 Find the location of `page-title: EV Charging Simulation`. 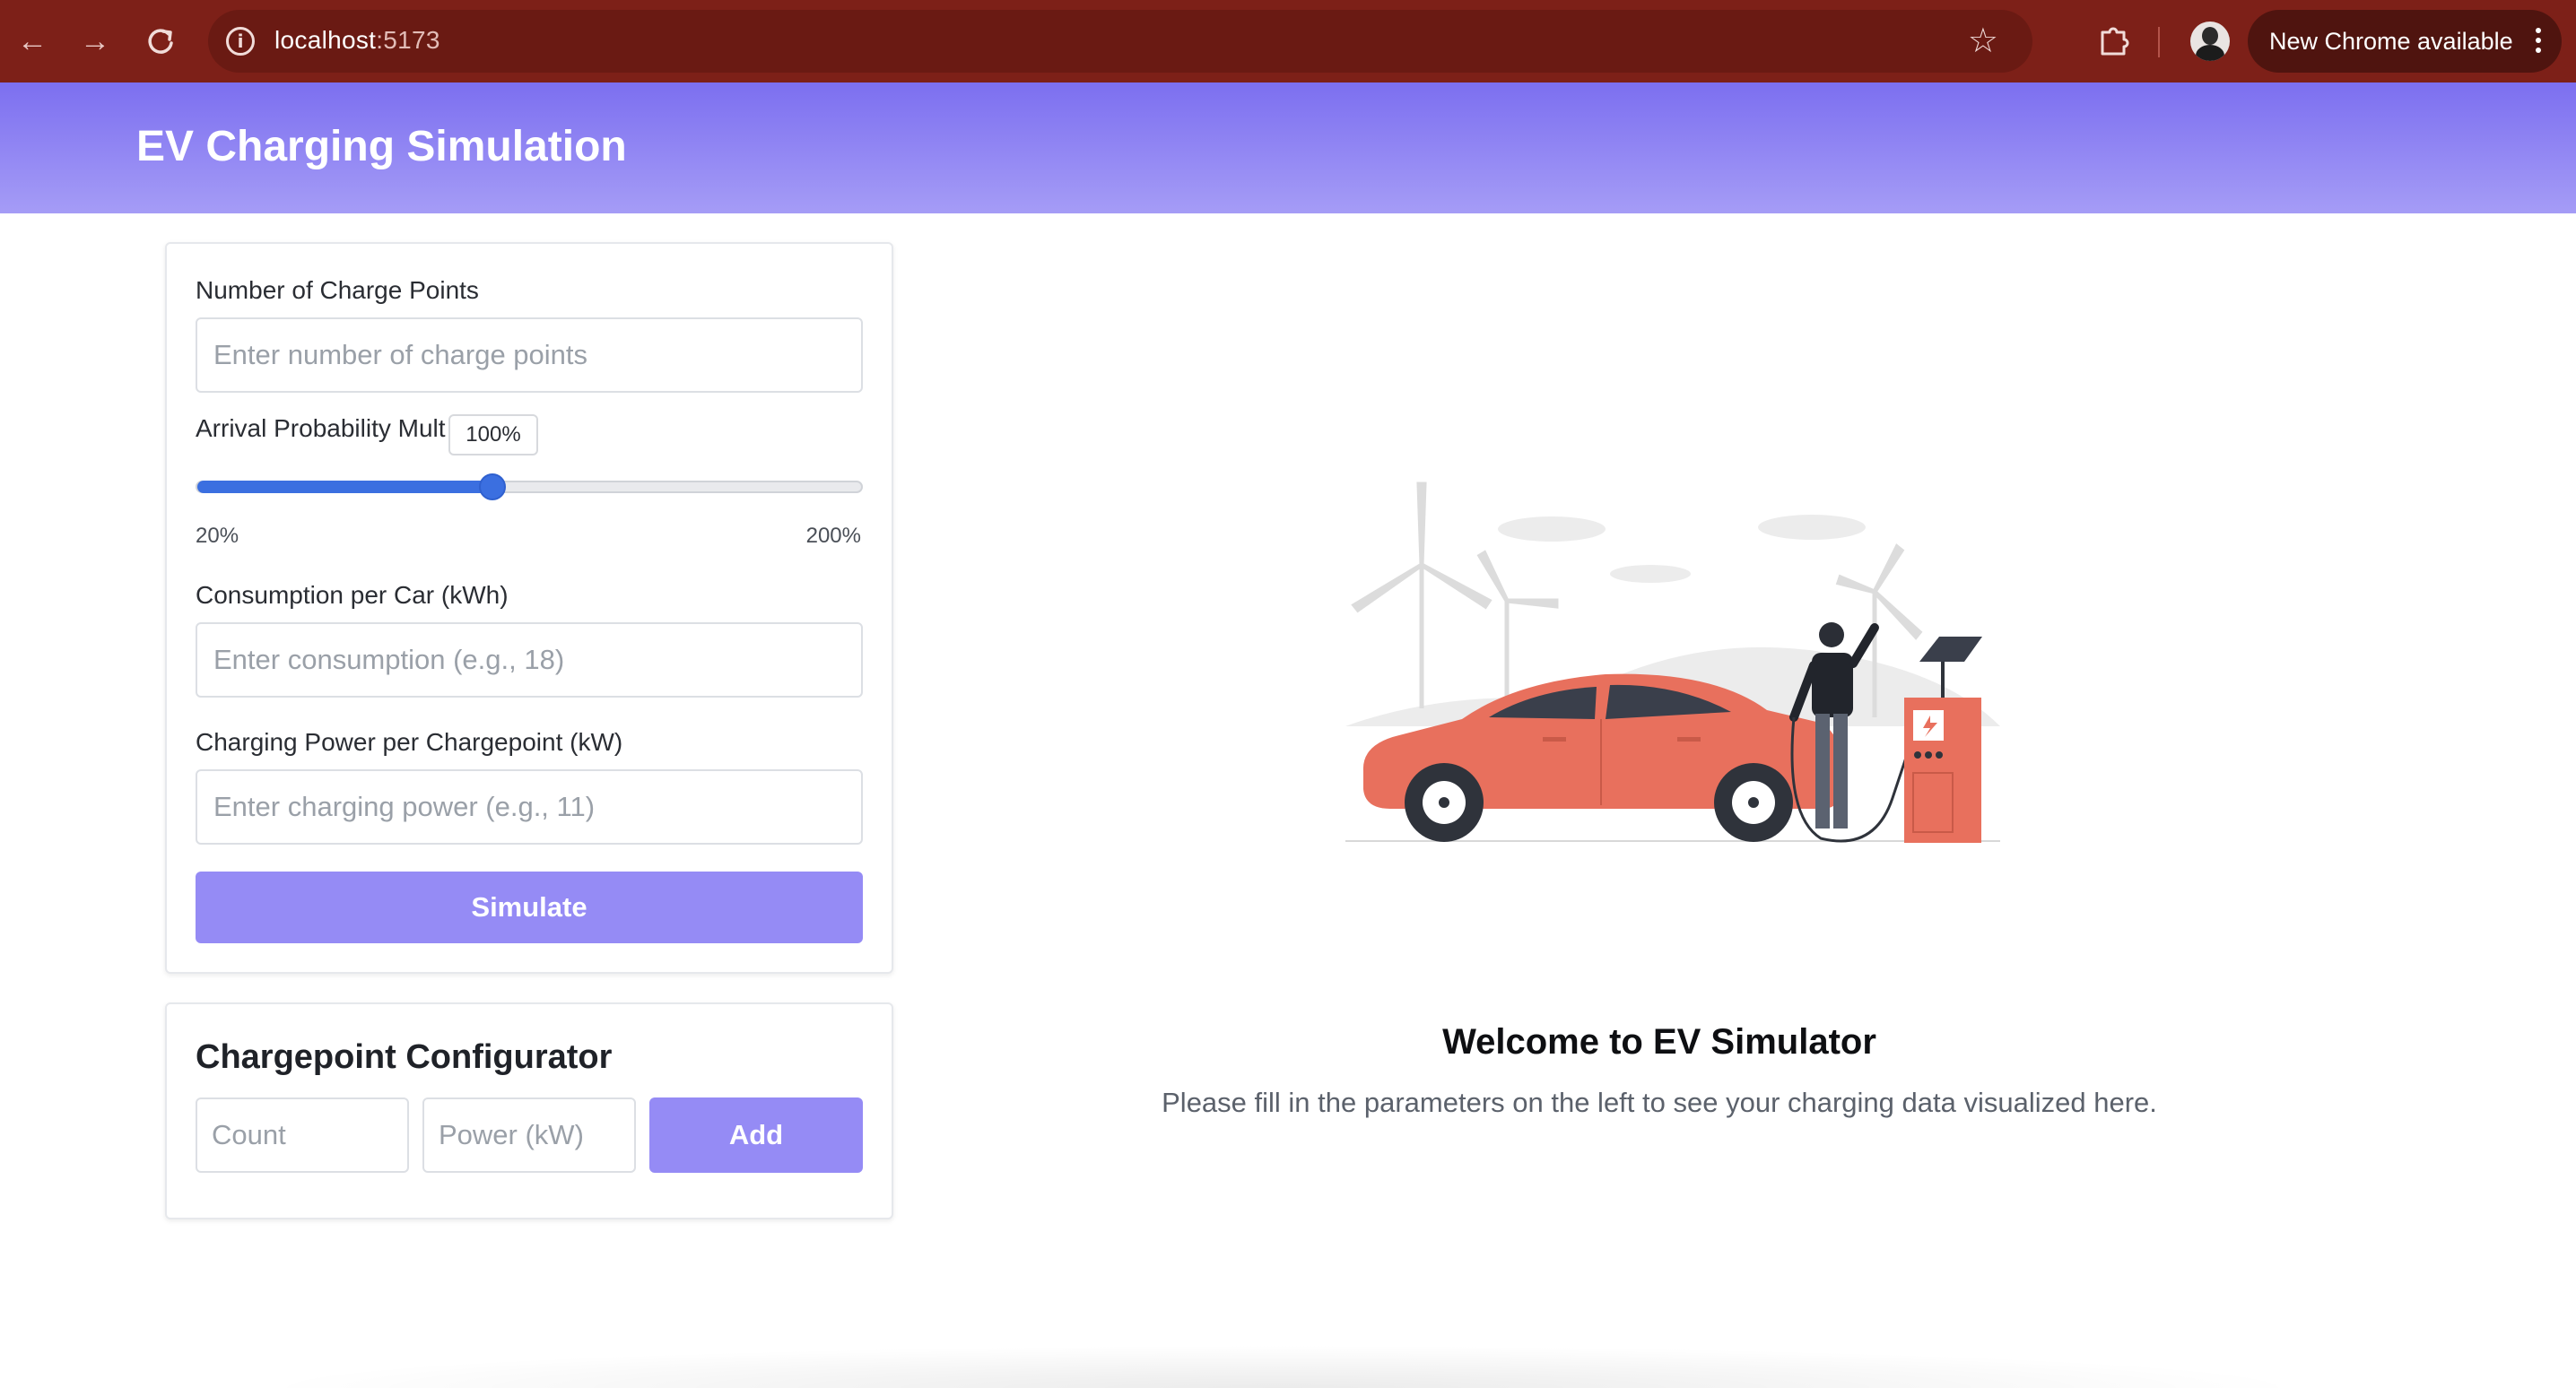

page-title: EV Charging Simulation is located at coordinates (381, 146).